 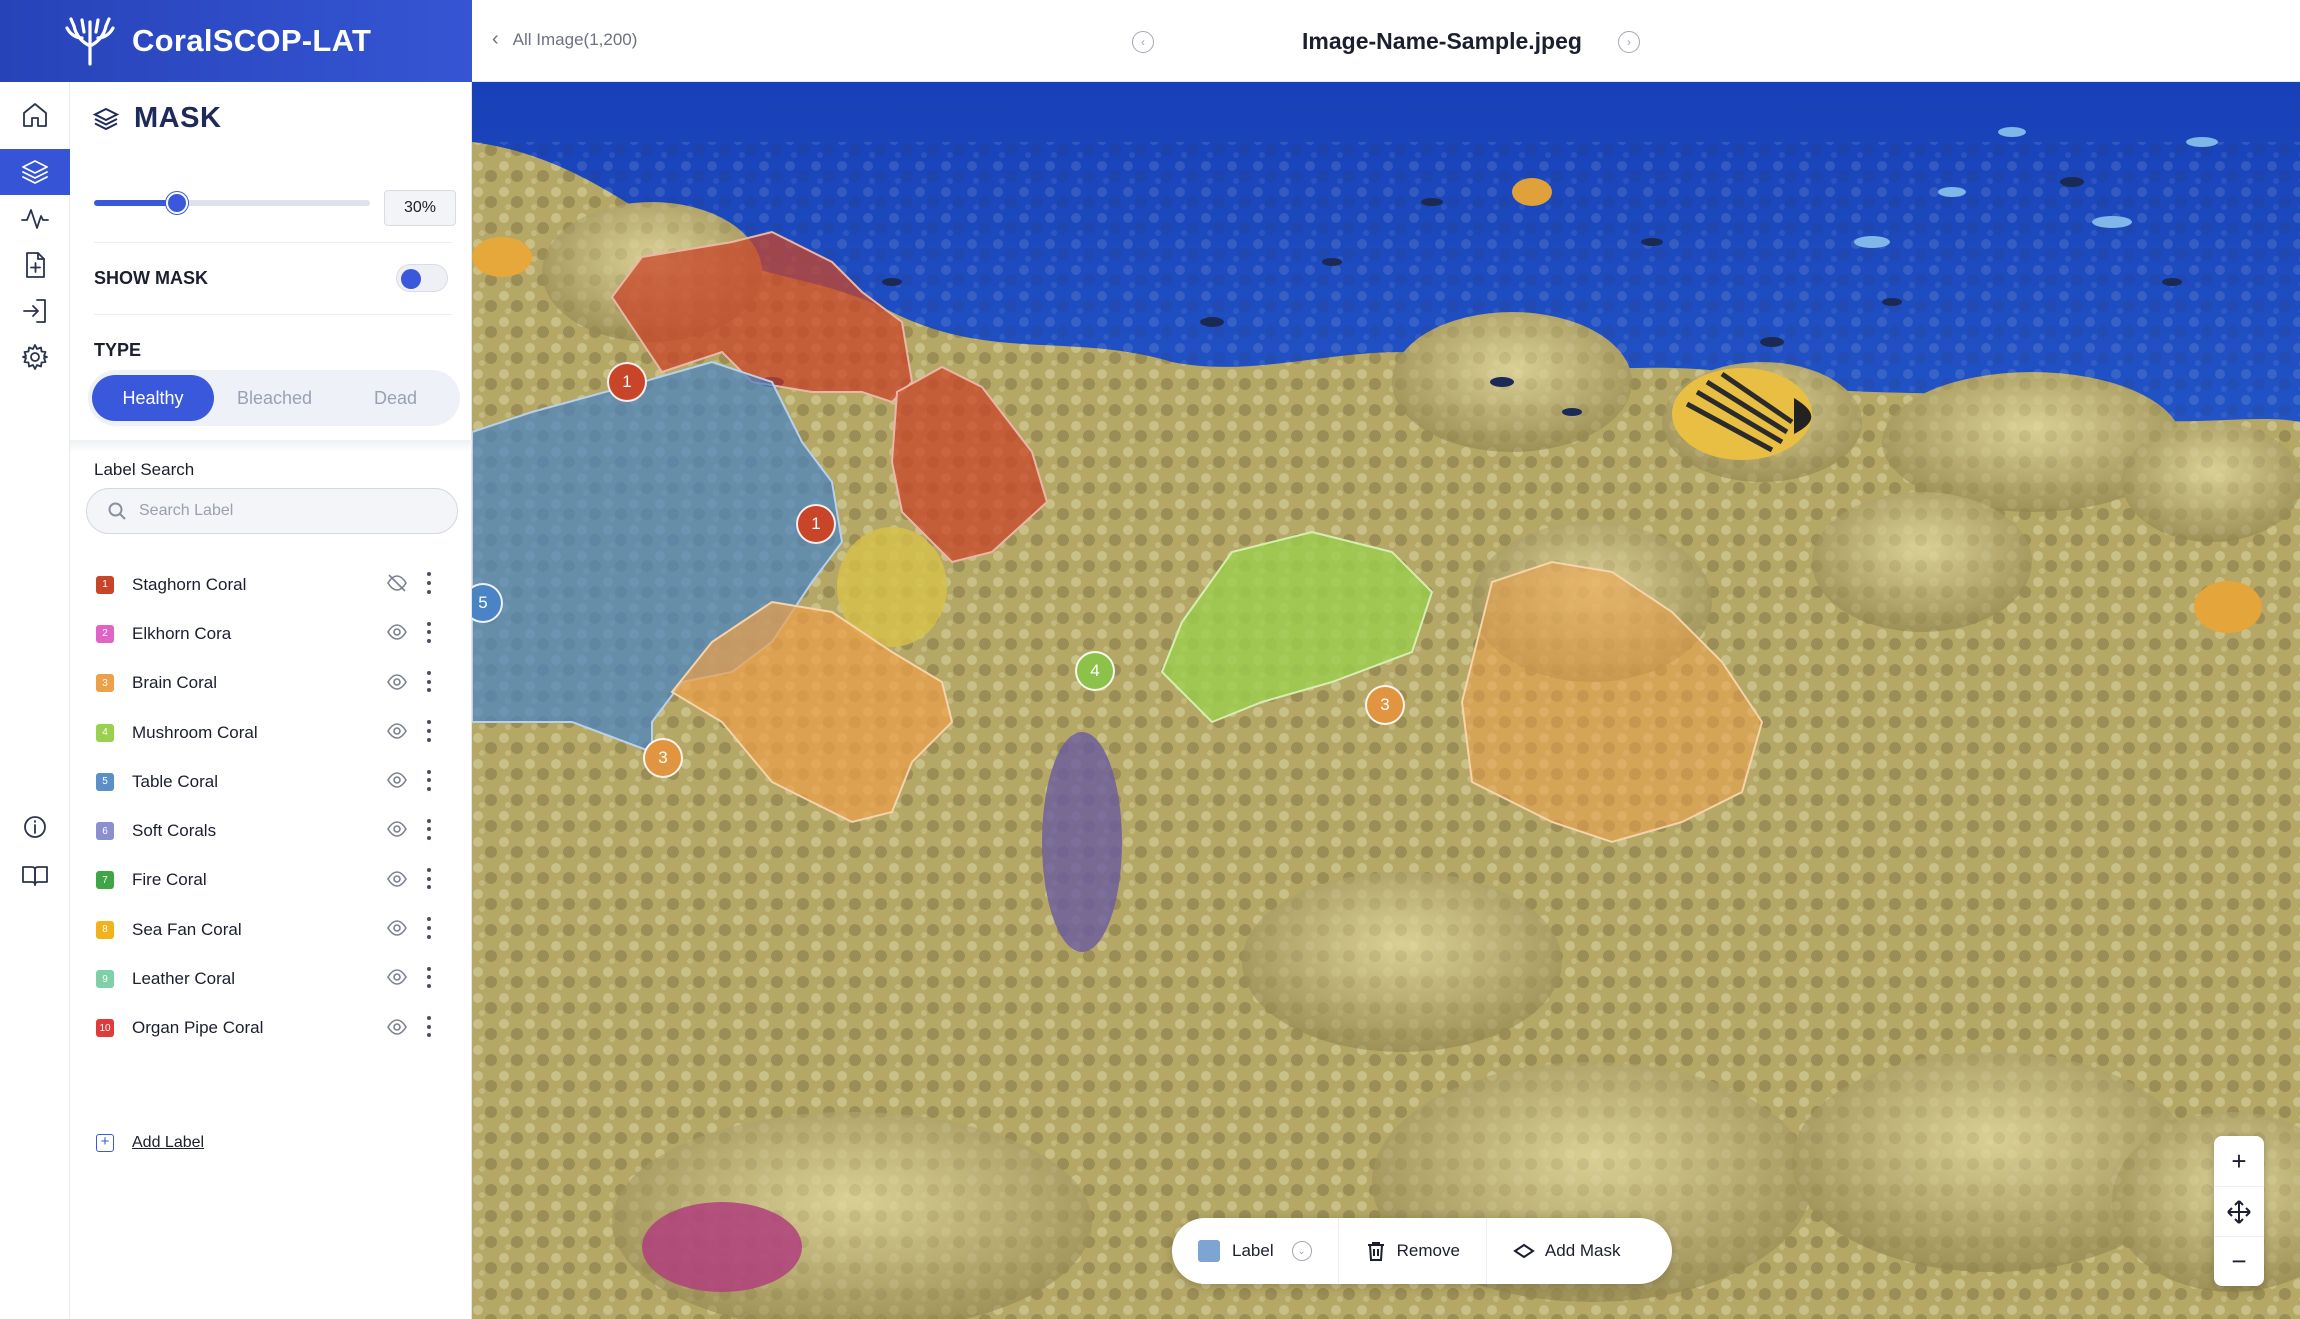 What do you see at coordinates (168, 1142) in the screenshot?
I see `add-label-text: Add Label` at bounding box center [168, 1142].